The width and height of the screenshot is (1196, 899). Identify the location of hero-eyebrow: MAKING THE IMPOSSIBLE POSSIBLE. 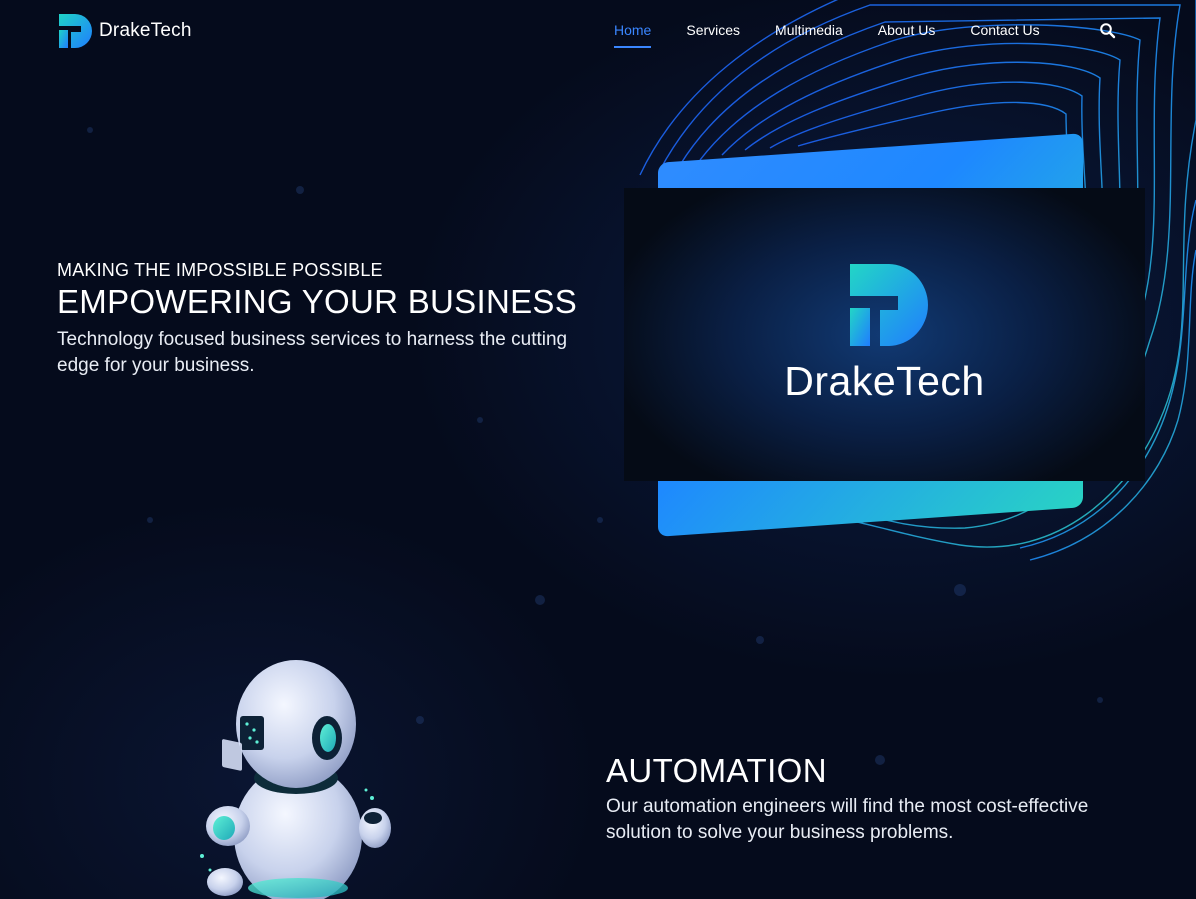
(220, 270).